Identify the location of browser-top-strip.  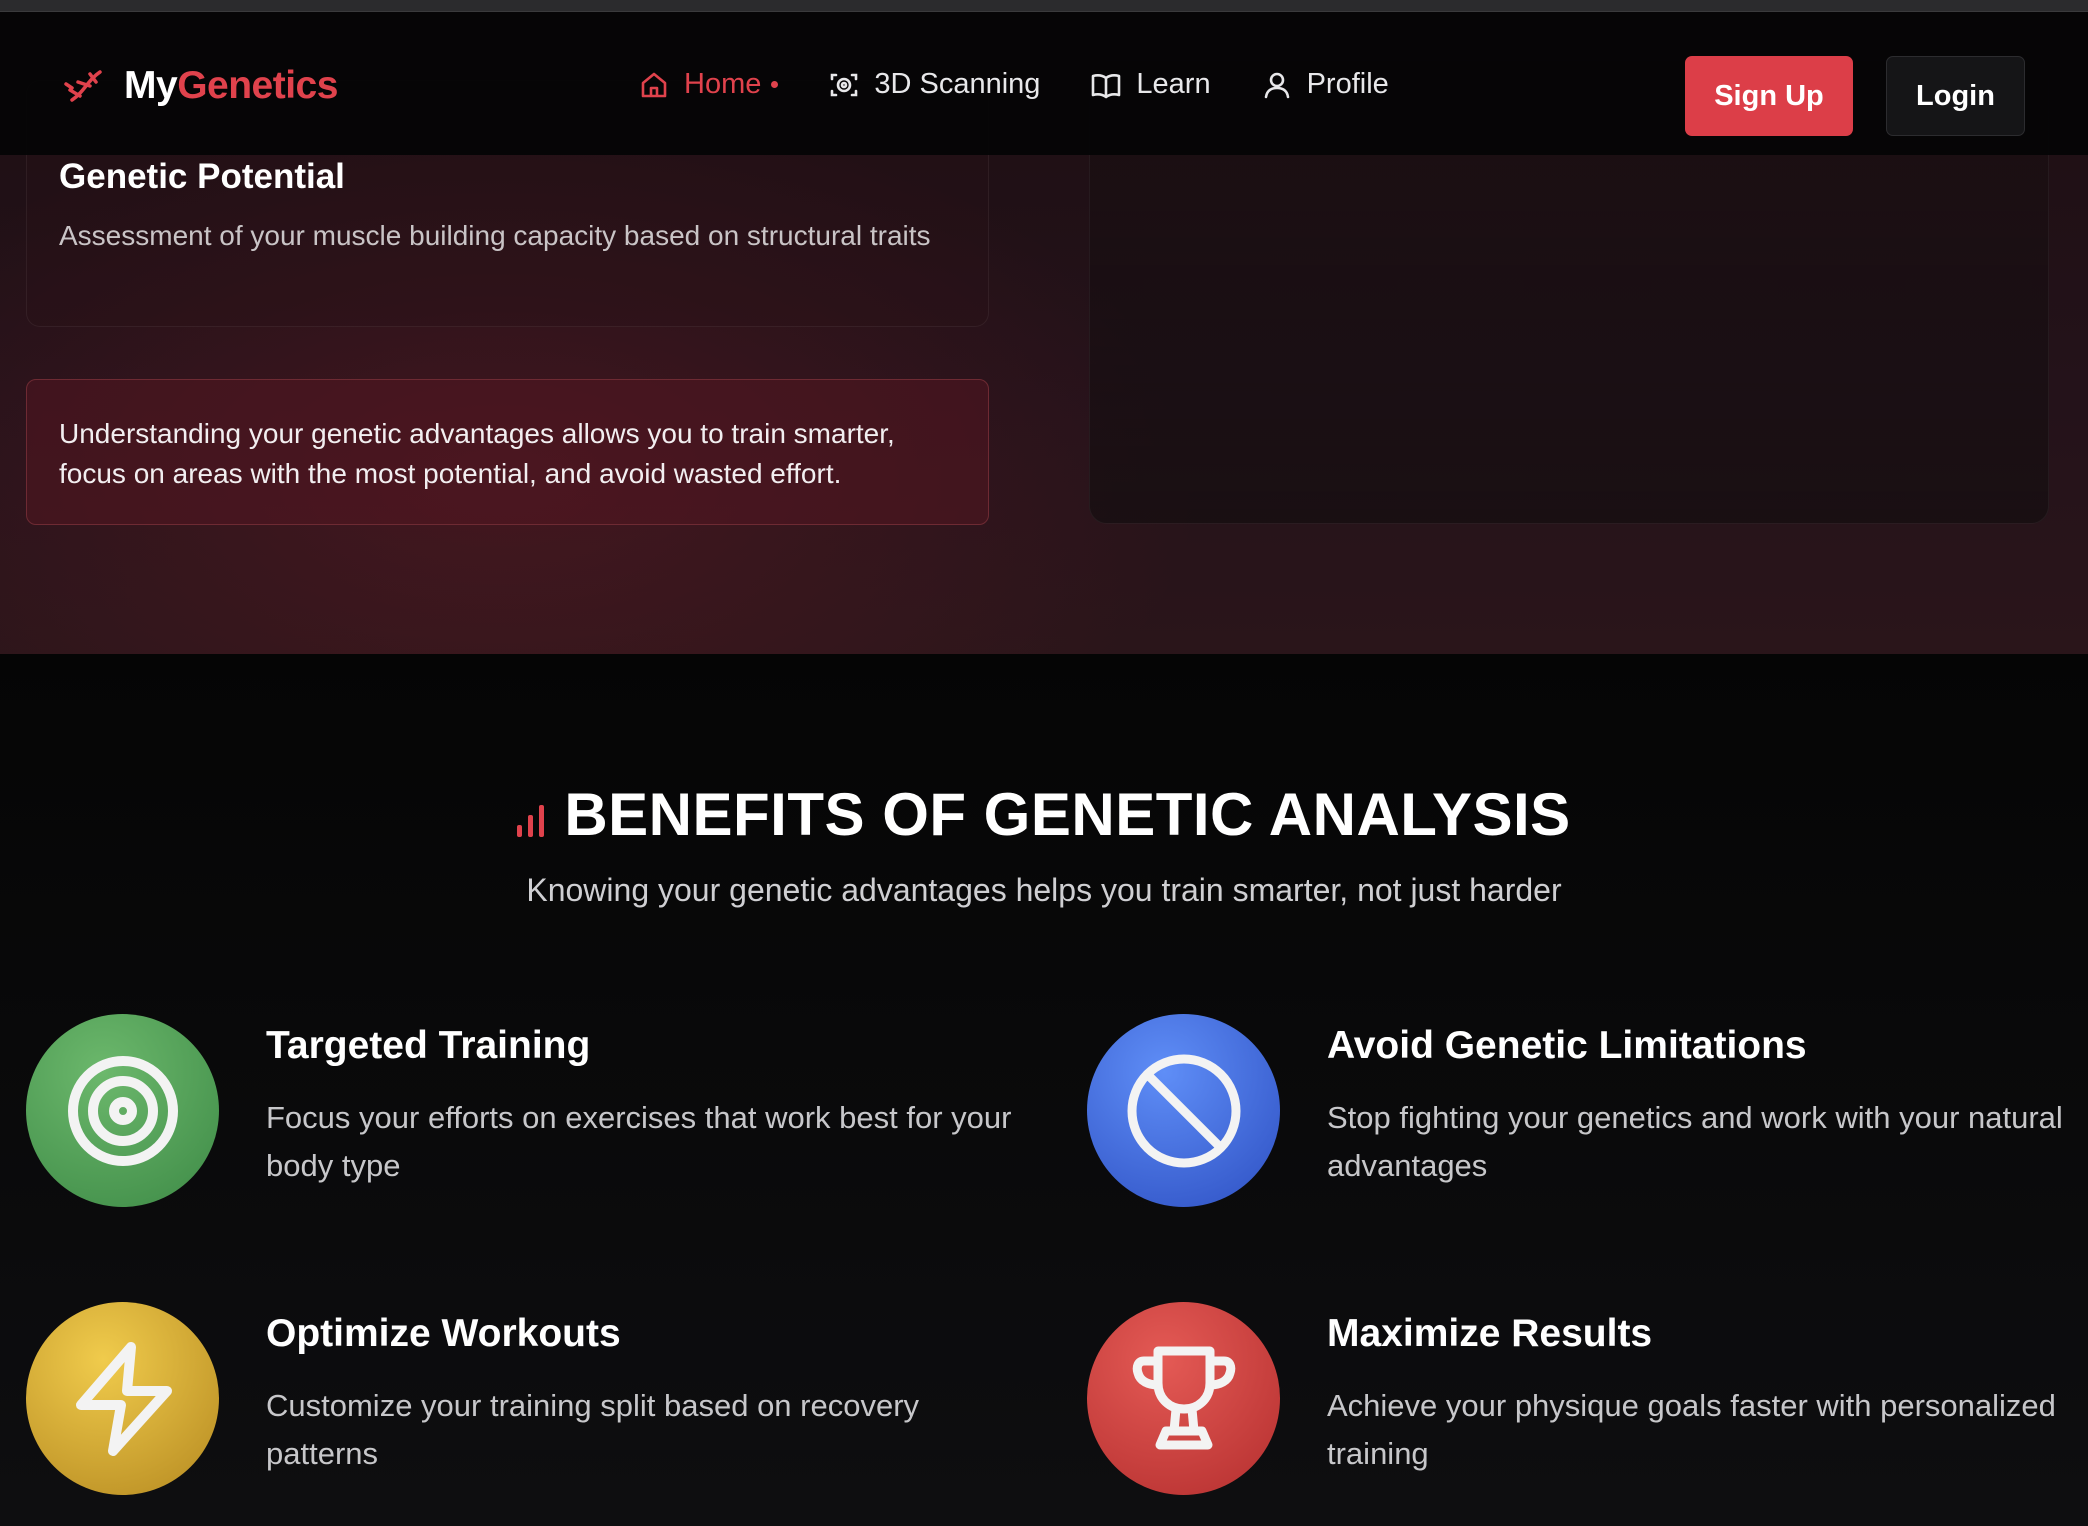
(1044, 6).